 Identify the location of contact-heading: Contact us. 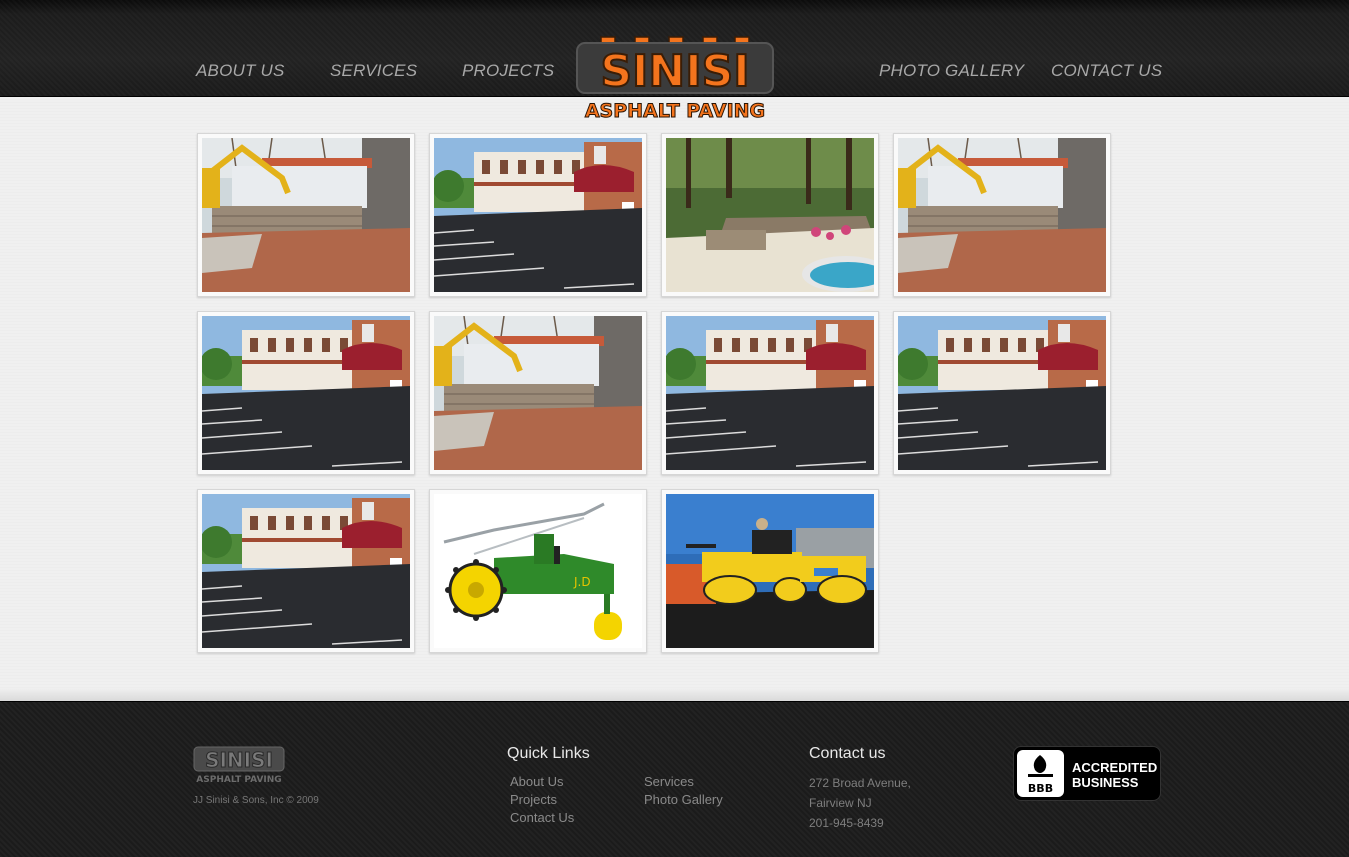
(847, 753).